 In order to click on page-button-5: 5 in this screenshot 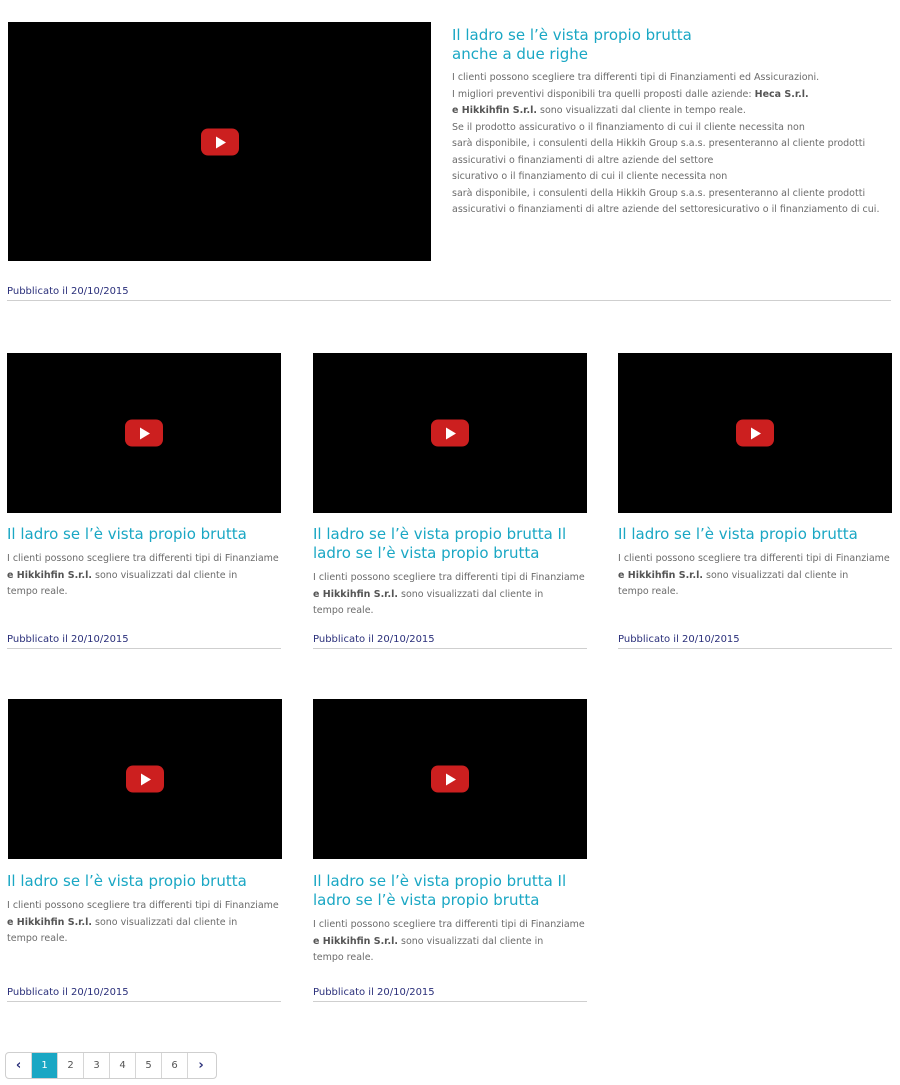, I will do `click(149, 1065)`.